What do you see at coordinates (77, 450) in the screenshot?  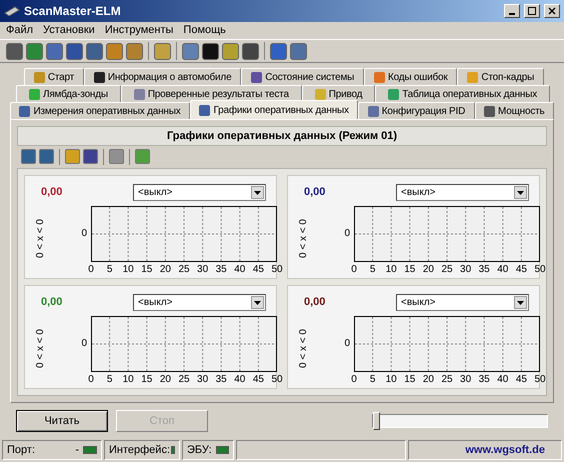 I see `status-value: -` at bounding box center [77, 450].